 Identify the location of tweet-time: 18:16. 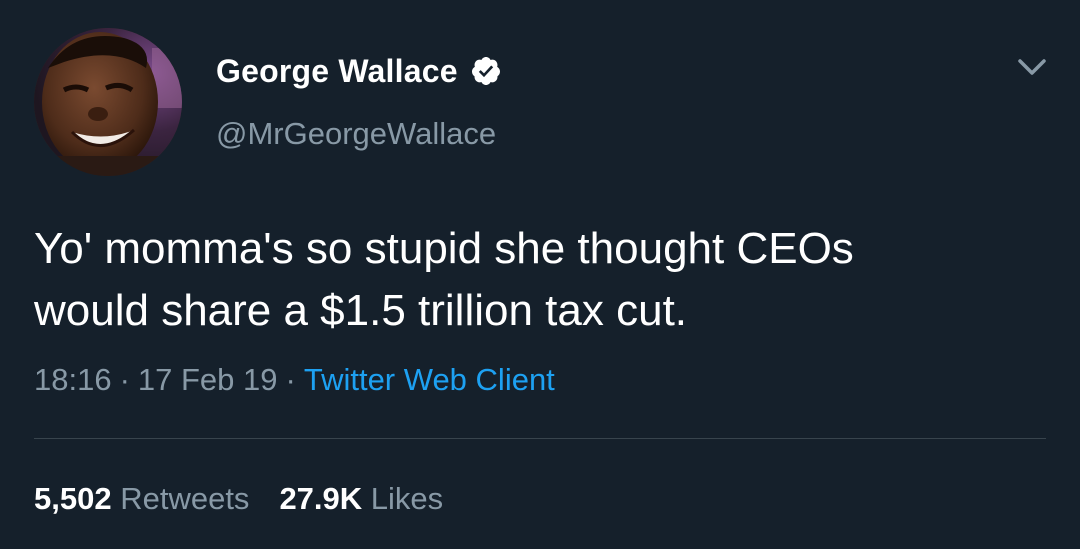
(73, 379).